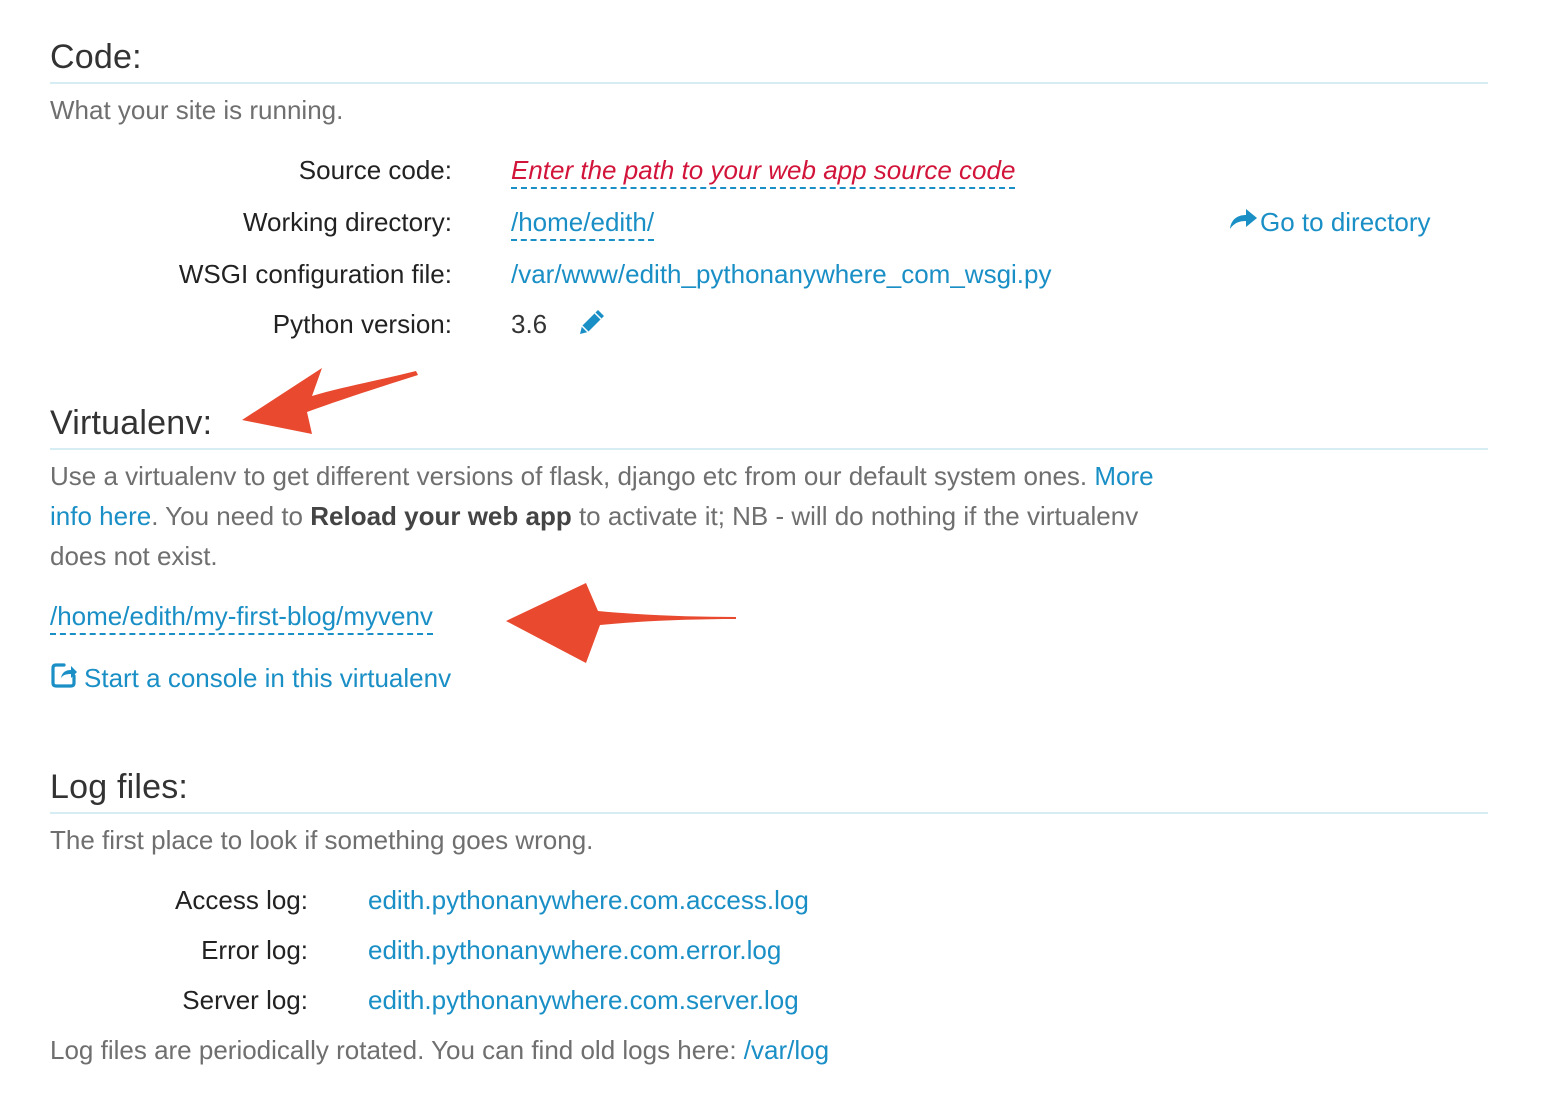 Image resolution: width=1542 pixels, height=1116 pixels. I want to click on pencil-icon, so click(592, 324).